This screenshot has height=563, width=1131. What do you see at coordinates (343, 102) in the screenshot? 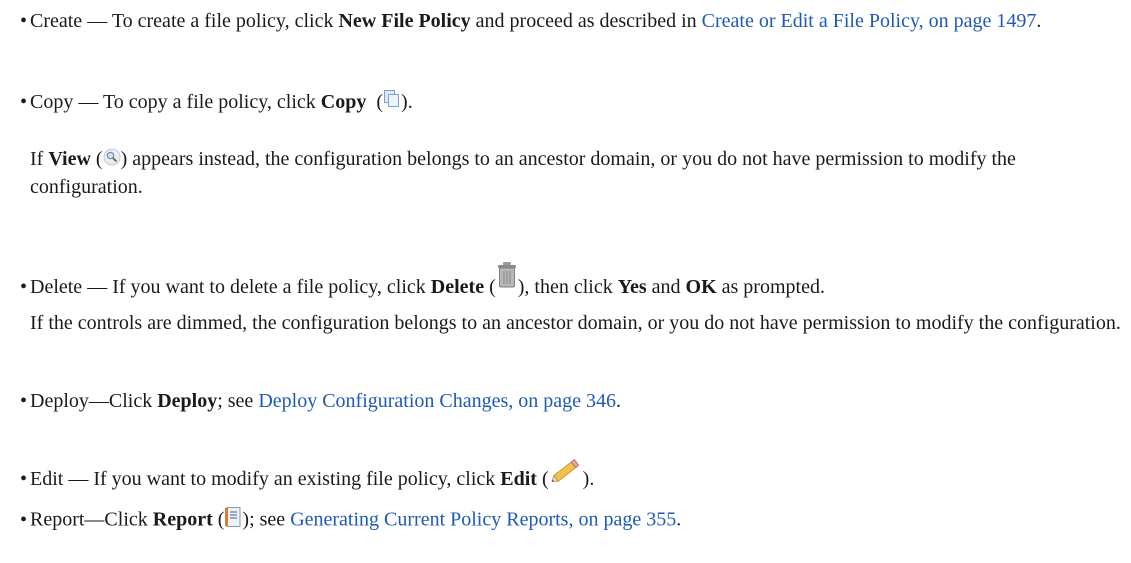
I see `copy-label: Copy` at bounding box center [343, 102].